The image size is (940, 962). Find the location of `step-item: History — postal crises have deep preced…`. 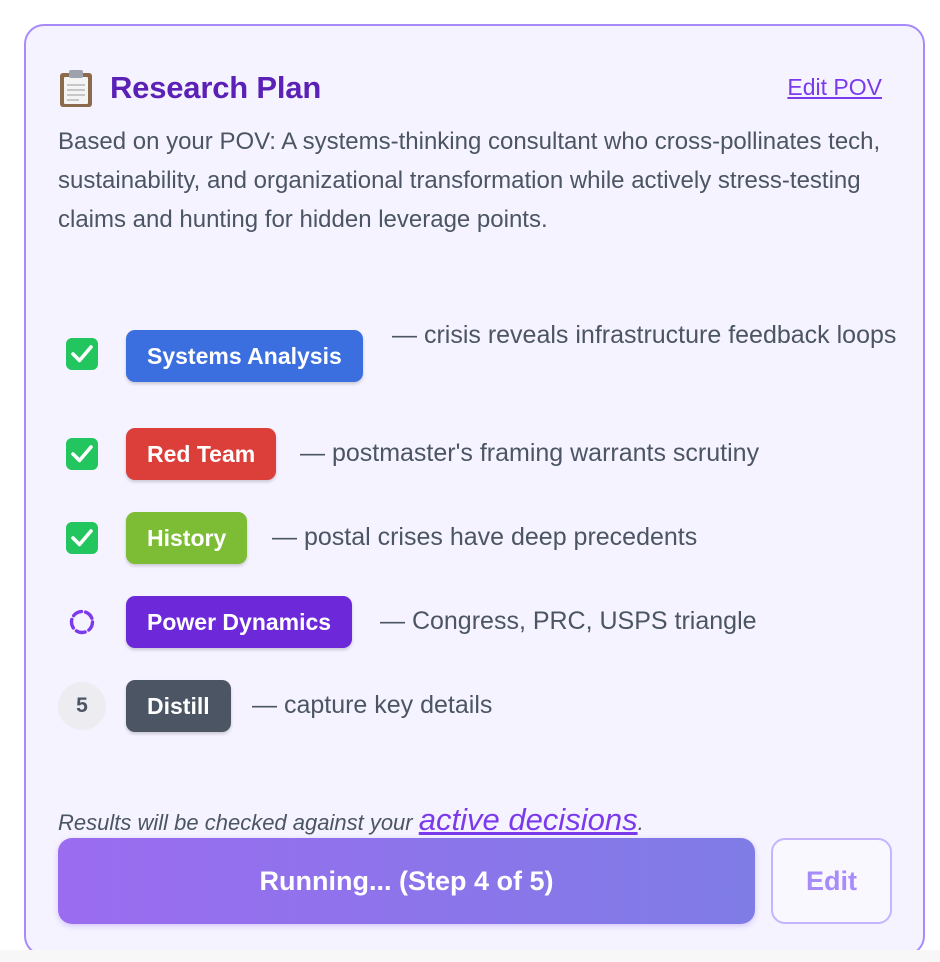

step-item: History — postal crises have deep preced… is located at coordinates (478, 538).